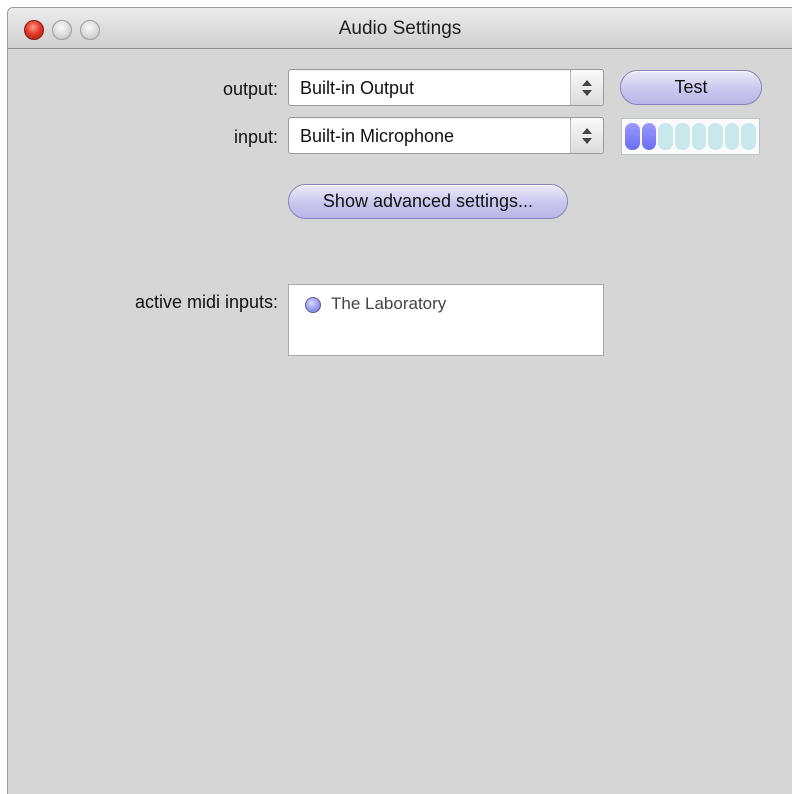 Image resolution: width=792 pixels, height=794 pixels. What do you see at coordinates (377, 136) in the screenshot?
I see `input-device-value: Built-in Microphone` at bounding box center [377, 136].